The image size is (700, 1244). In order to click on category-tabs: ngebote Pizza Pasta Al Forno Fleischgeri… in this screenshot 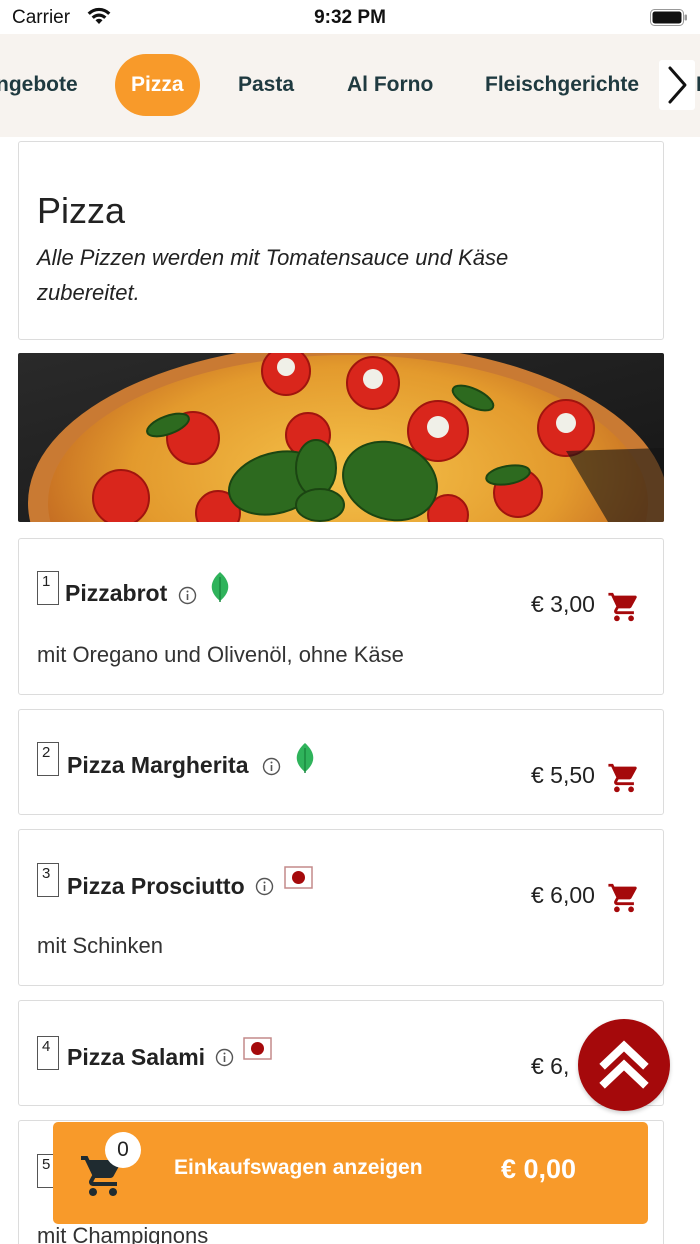, I will do `click(350, 85)`.